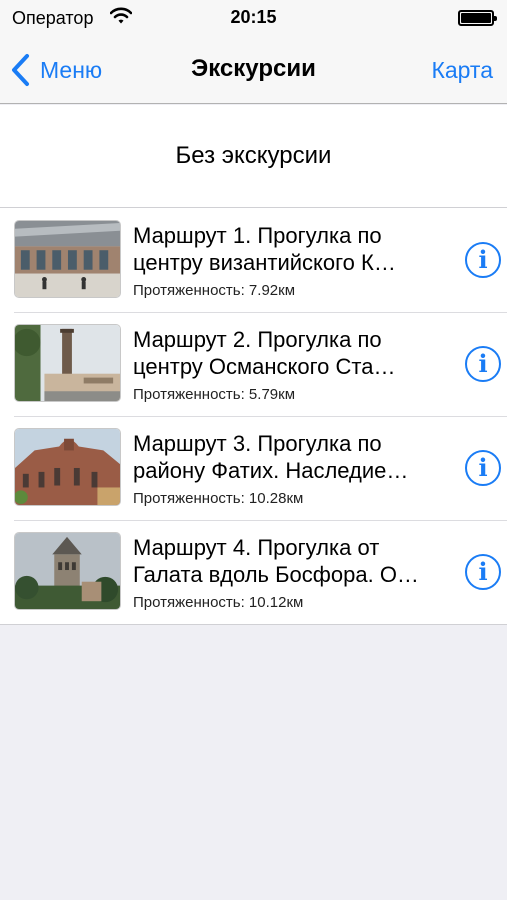 The image size is (507, 900). I want to click on route-length: Протяженность: 10.12км, so click(218, 602).